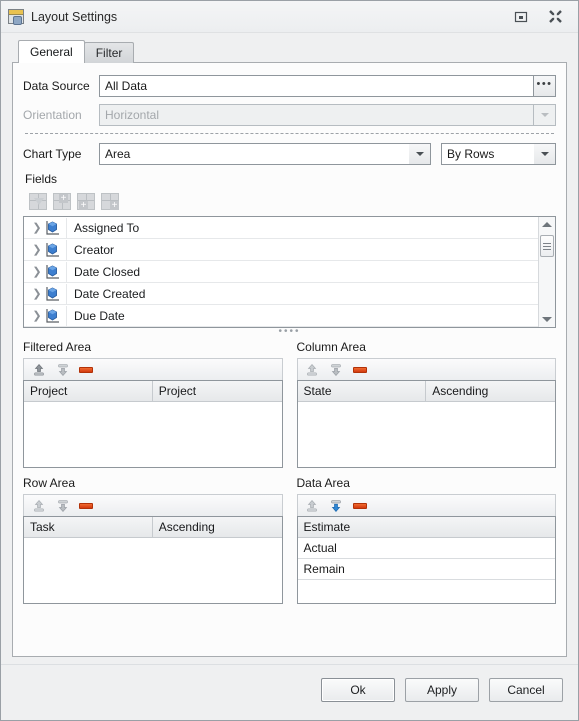 The height and width of the screenshot is (721, 579). I want to click on table-row: Actual, so click(426, 548).